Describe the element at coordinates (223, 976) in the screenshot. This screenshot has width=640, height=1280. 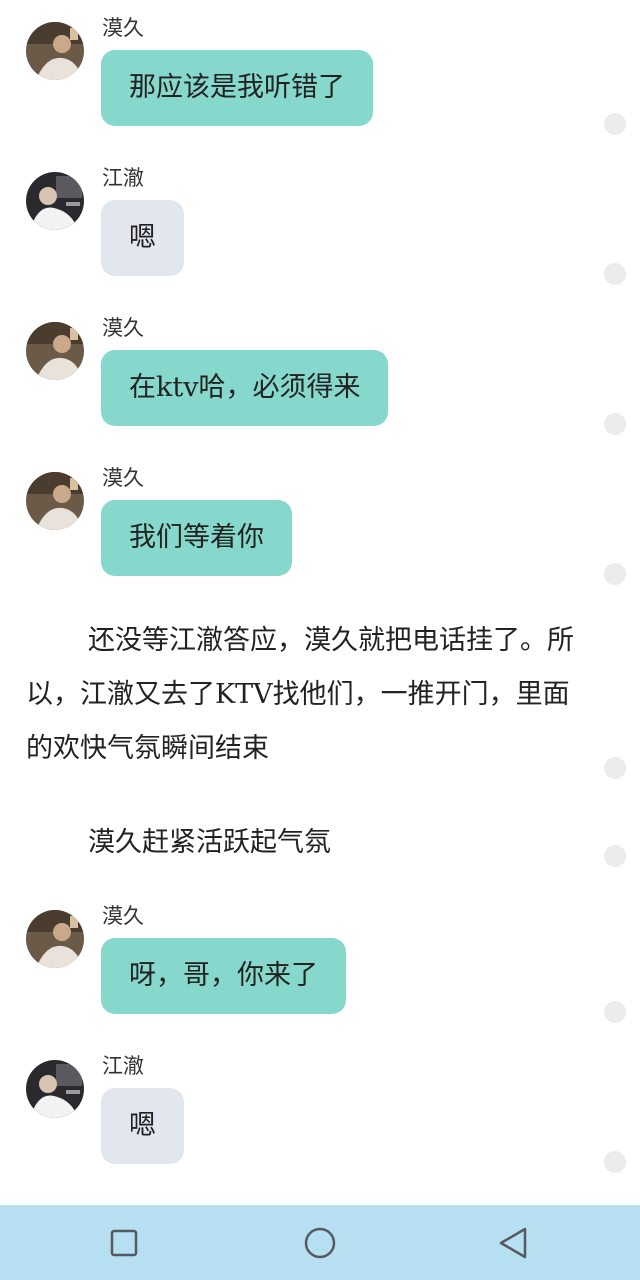
I see `message-bubble: 呀，哥，你来了` at that location.